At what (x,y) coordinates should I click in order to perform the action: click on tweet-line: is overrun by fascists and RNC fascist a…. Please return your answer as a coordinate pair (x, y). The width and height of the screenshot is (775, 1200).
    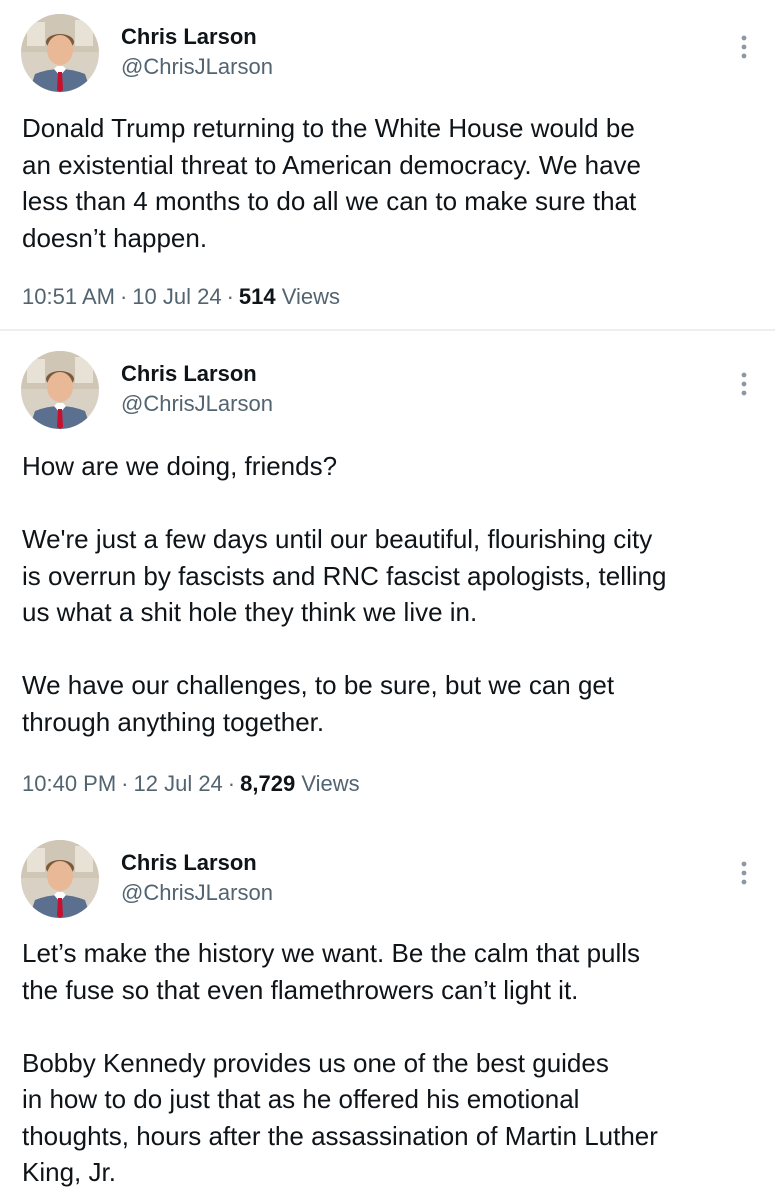
    Looking at the image, I should click on (344, 575).